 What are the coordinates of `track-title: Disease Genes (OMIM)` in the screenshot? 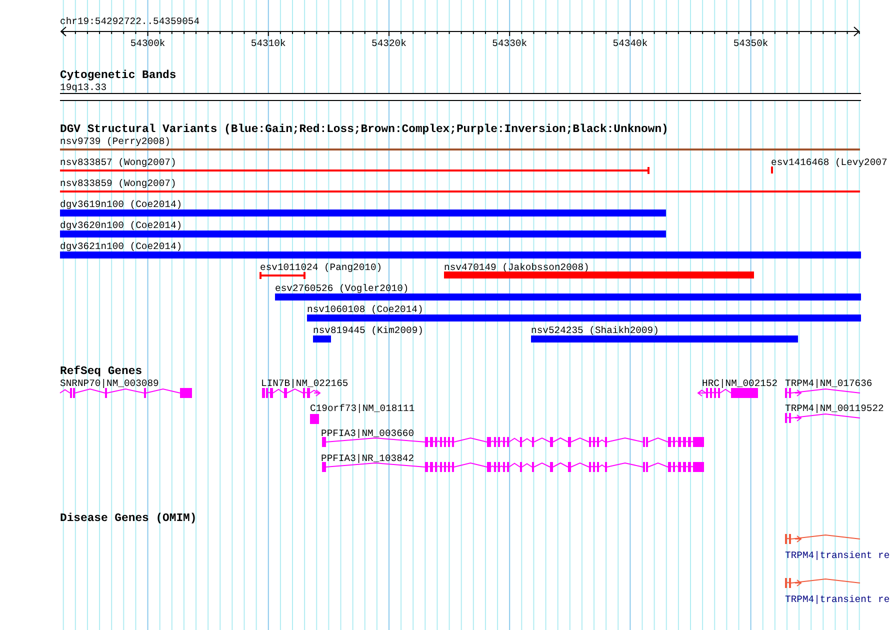 It's located at (128, 519).